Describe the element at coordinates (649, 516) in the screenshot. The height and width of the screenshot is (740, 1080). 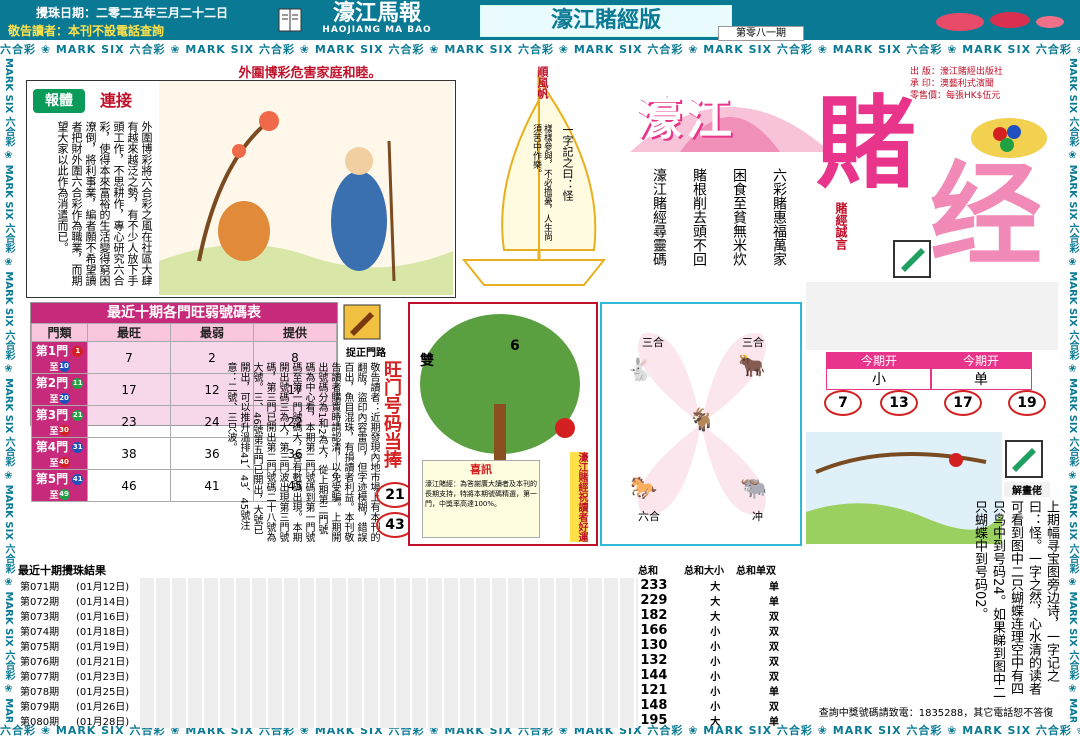
I see `animal-label-3: 六合` at that location.